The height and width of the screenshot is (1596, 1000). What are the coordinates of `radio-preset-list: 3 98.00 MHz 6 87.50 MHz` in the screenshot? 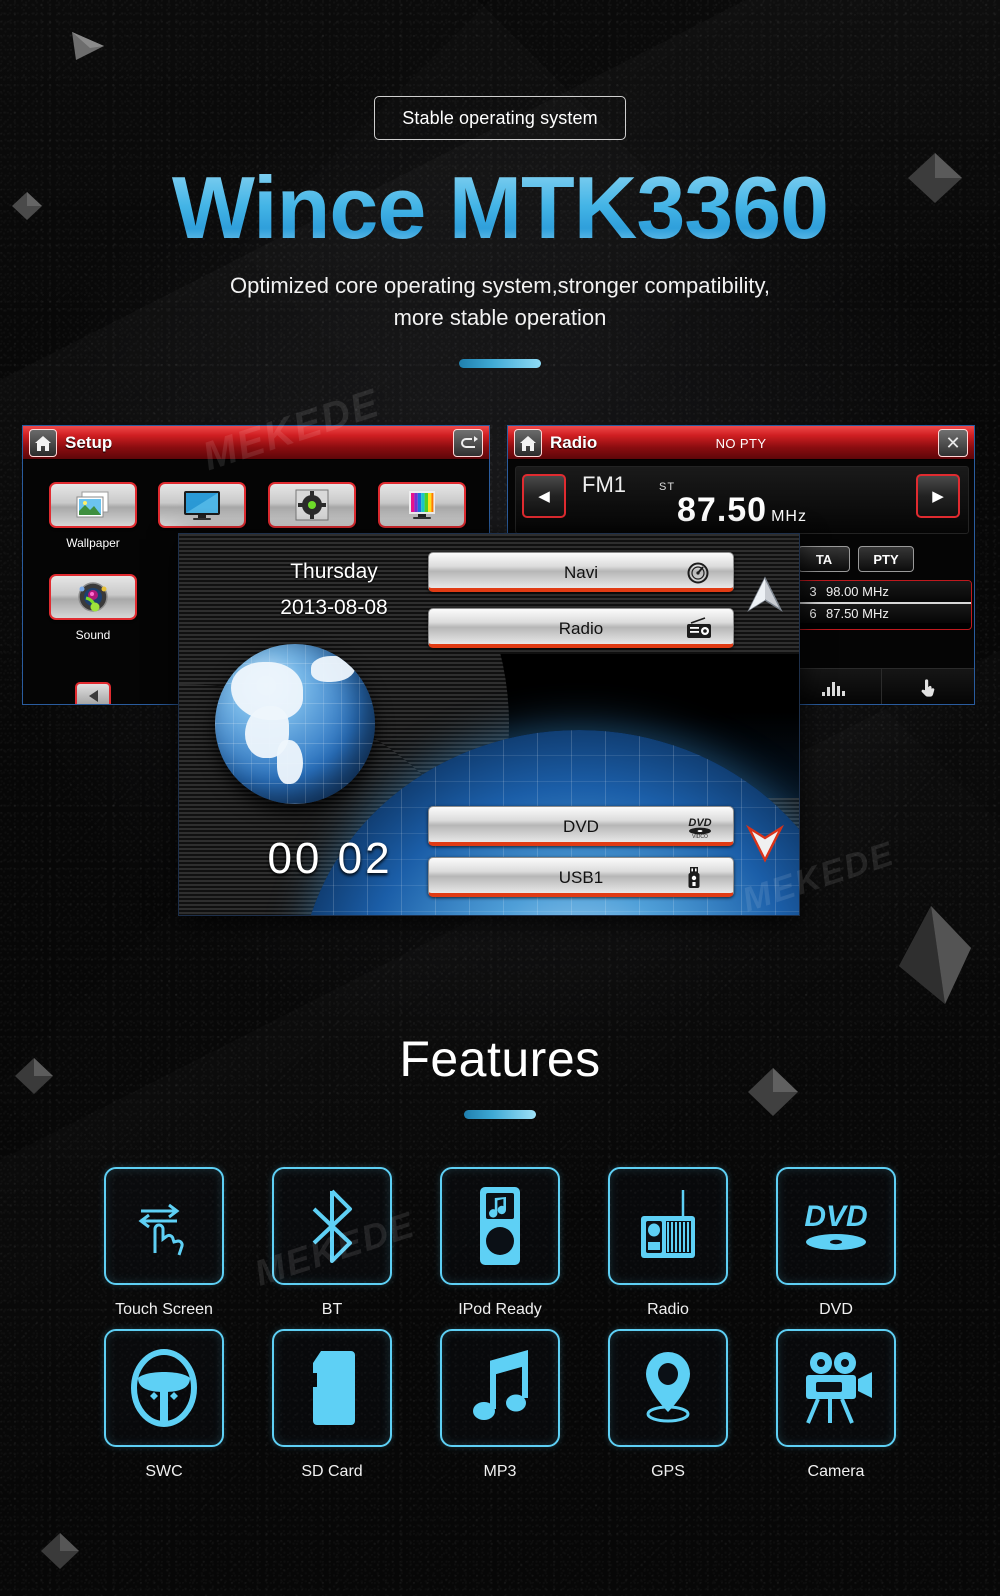 It's located at (884, 605).